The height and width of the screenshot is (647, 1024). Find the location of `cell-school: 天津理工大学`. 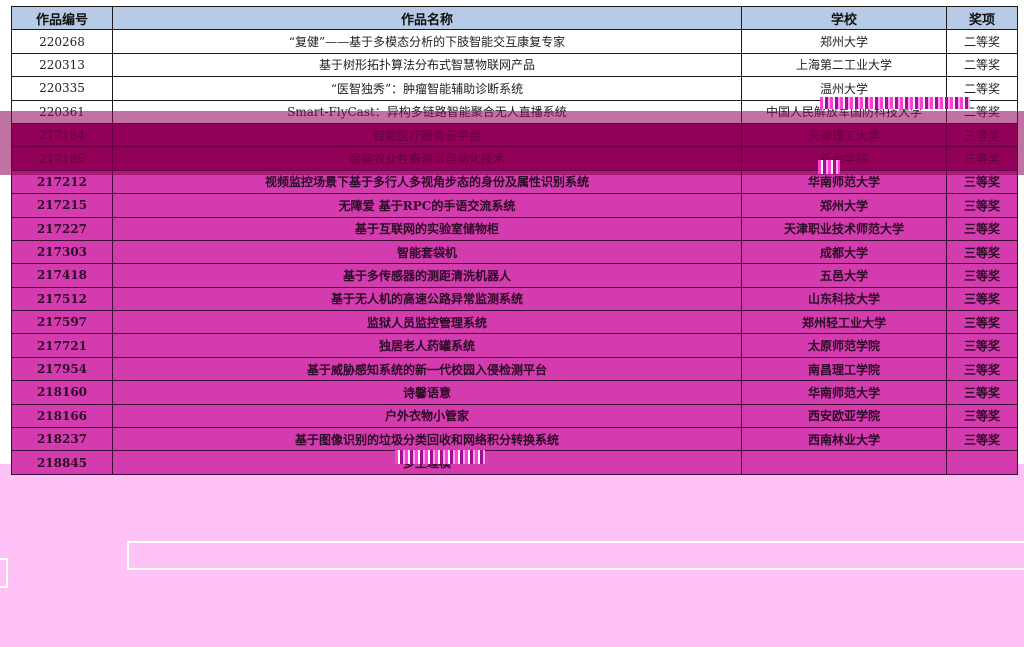

cell-school: 天津理工大学 is located at coordinates (844, 135).